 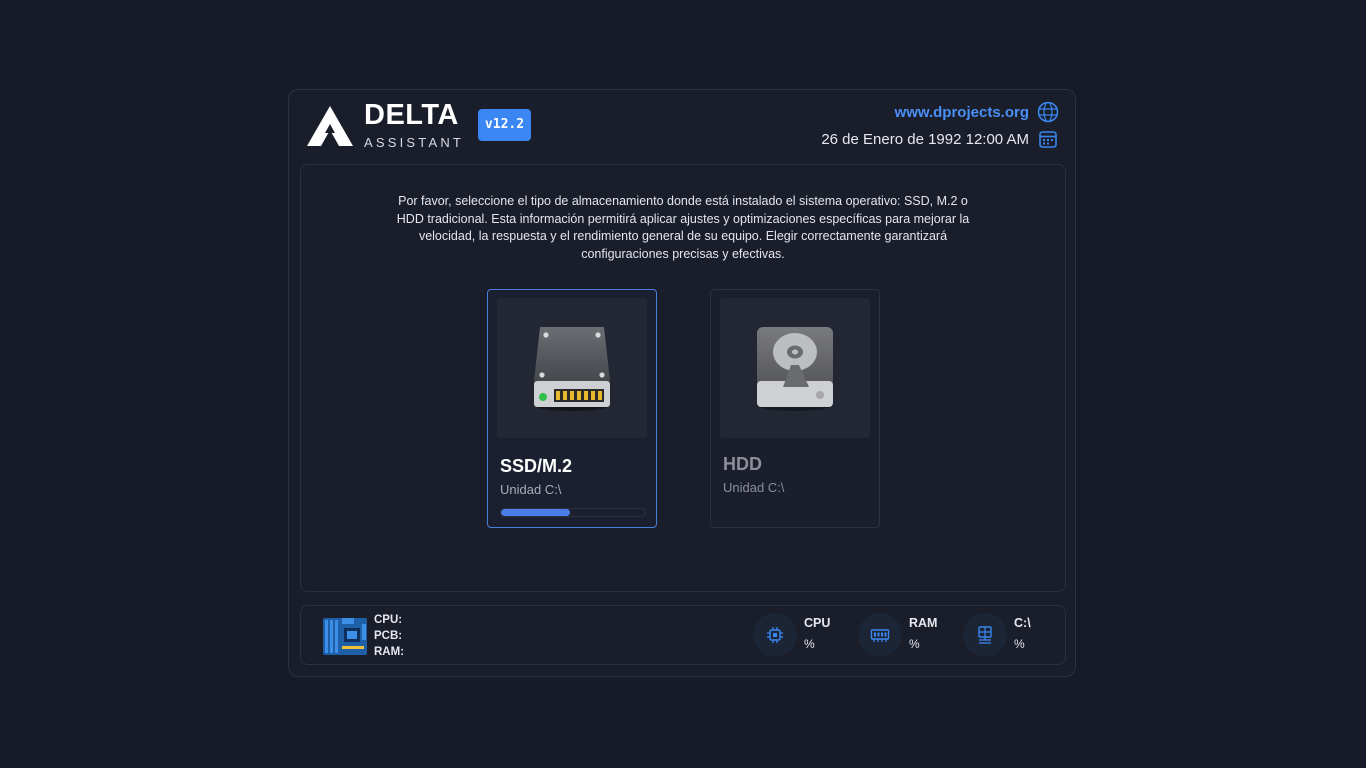 I want to click on pcb-spec-label: PCB:, so click(x=388, y=636).